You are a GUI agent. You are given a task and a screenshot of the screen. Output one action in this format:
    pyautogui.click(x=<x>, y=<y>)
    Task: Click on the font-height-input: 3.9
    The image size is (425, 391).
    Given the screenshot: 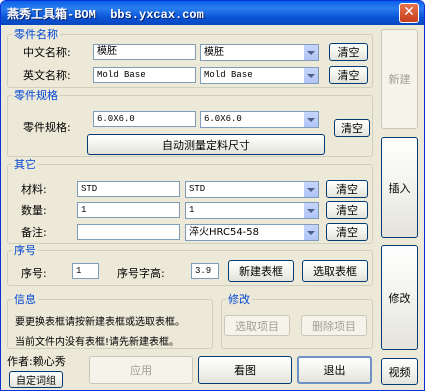 What is the action you would take?
    pyautogui.click(x=205, y=271)
    